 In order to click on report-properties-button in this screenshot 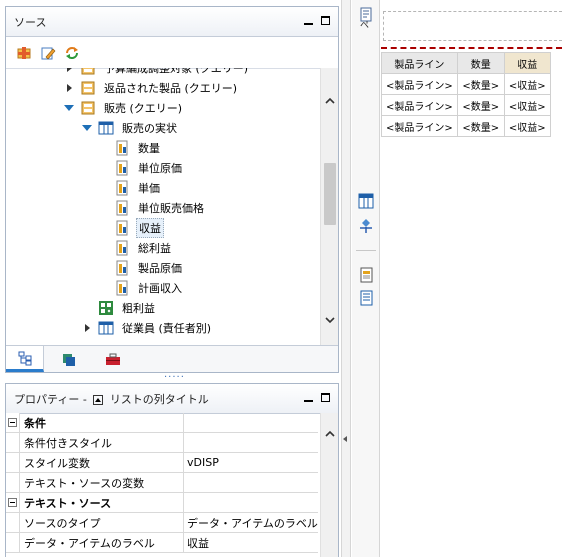, I will do `click(366, 275)`.